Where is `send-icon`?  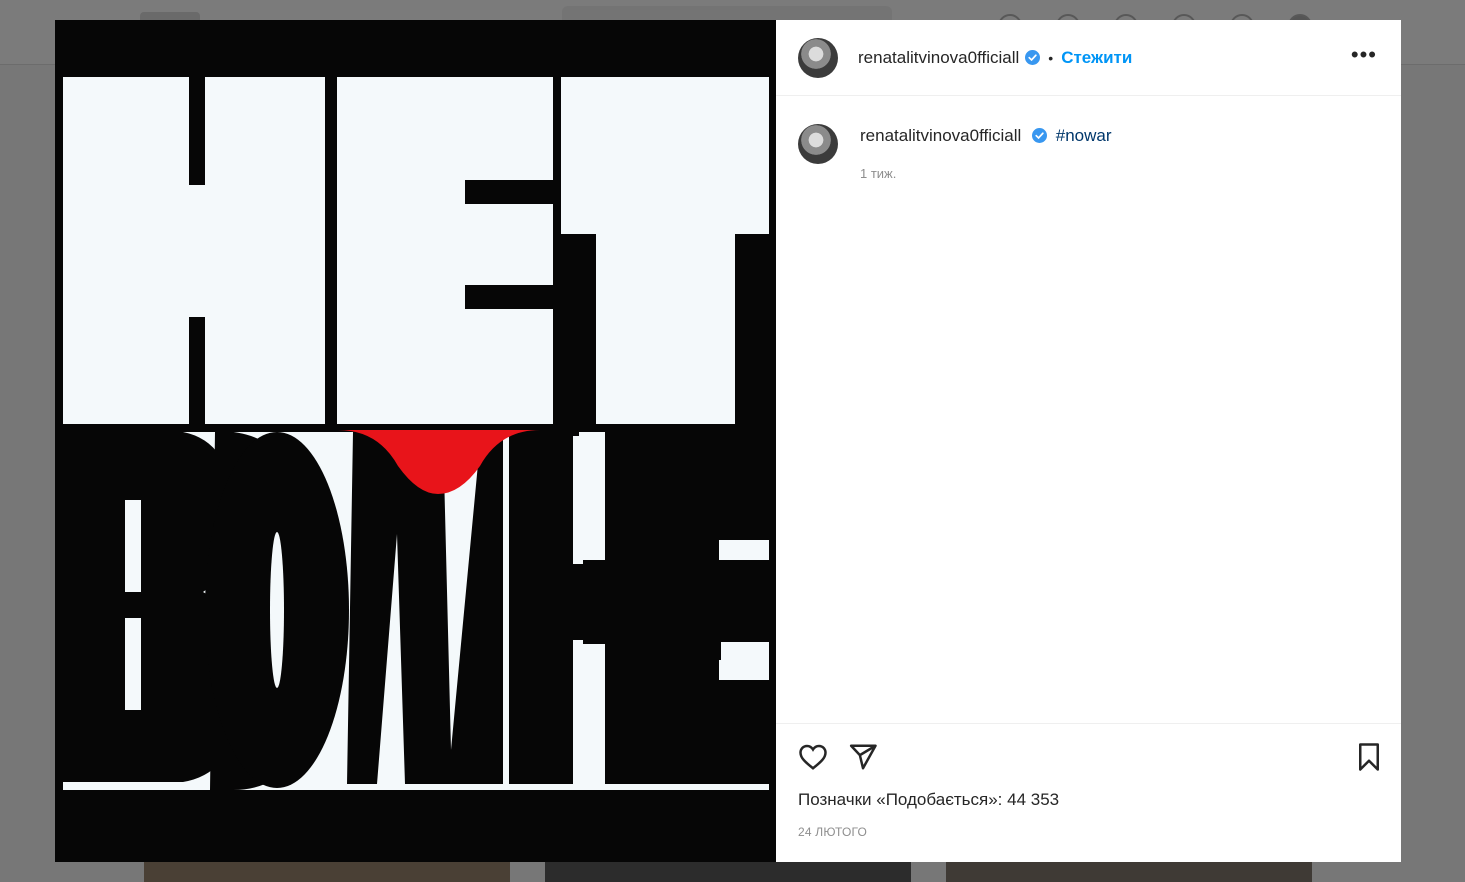
send-icon is located at coordinates (863, 757).